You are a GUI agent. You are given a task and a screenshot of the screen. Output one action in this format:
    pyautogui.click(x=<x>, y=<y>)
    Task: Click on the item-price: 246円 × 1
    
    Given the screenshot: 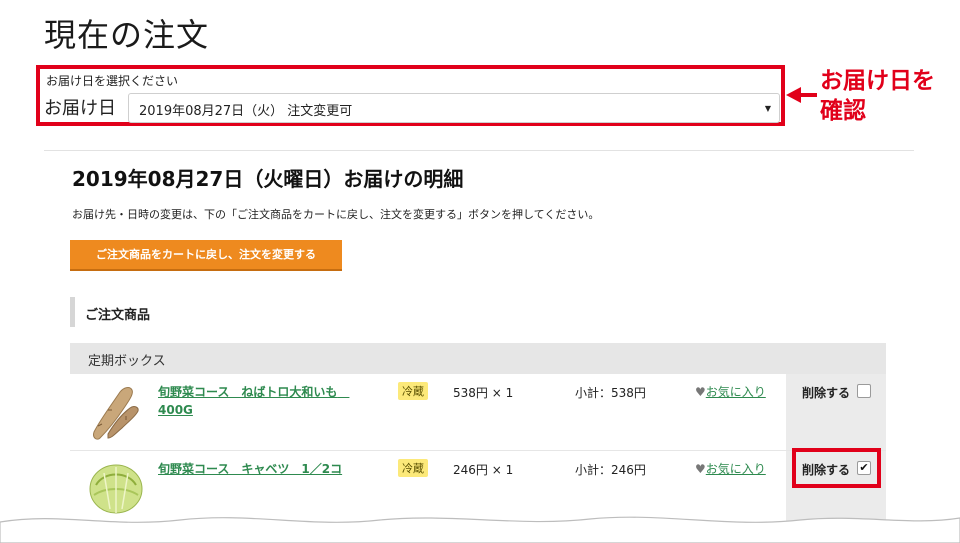 What is the action you would take?
    pyautogui.click(x=483, y=470)
    